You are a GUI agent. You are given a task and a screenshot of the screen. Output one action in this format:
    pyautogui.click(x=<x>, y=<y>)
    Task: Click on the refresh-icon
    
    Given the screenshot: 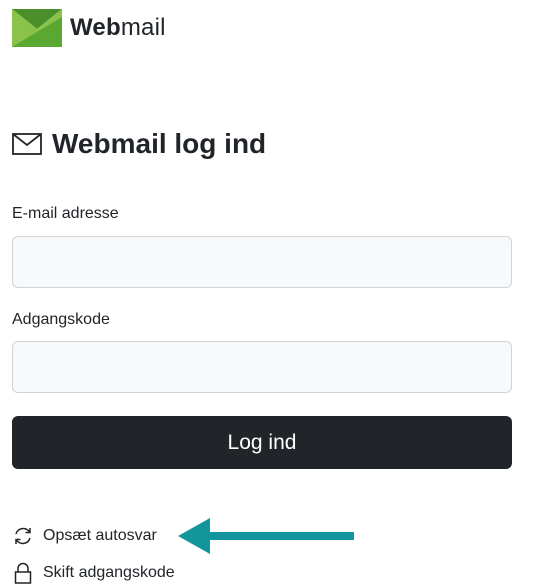 What is the action you would take?
    pyautogui.click(x=23, y=536)
    